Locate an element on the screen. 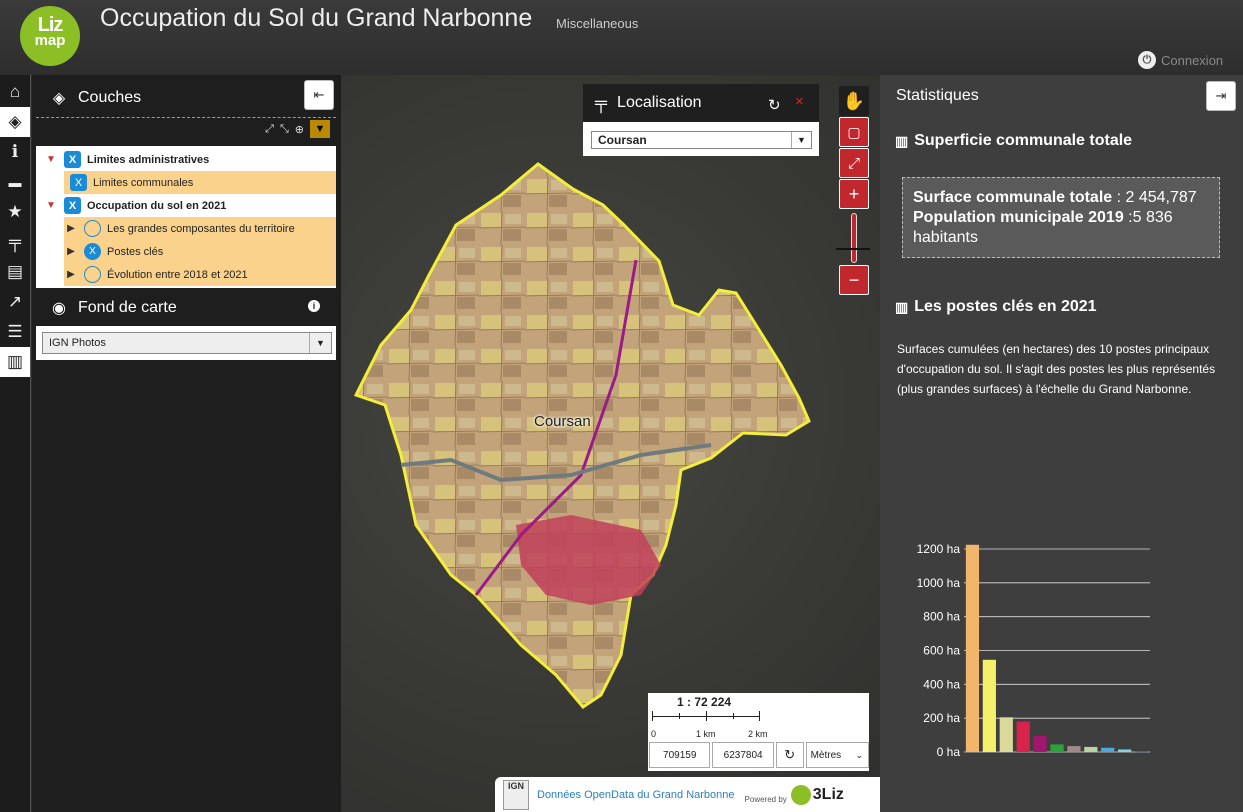  attribution-link: Données OpenData du Grand Narbonne is located at coordinates (636, 795).